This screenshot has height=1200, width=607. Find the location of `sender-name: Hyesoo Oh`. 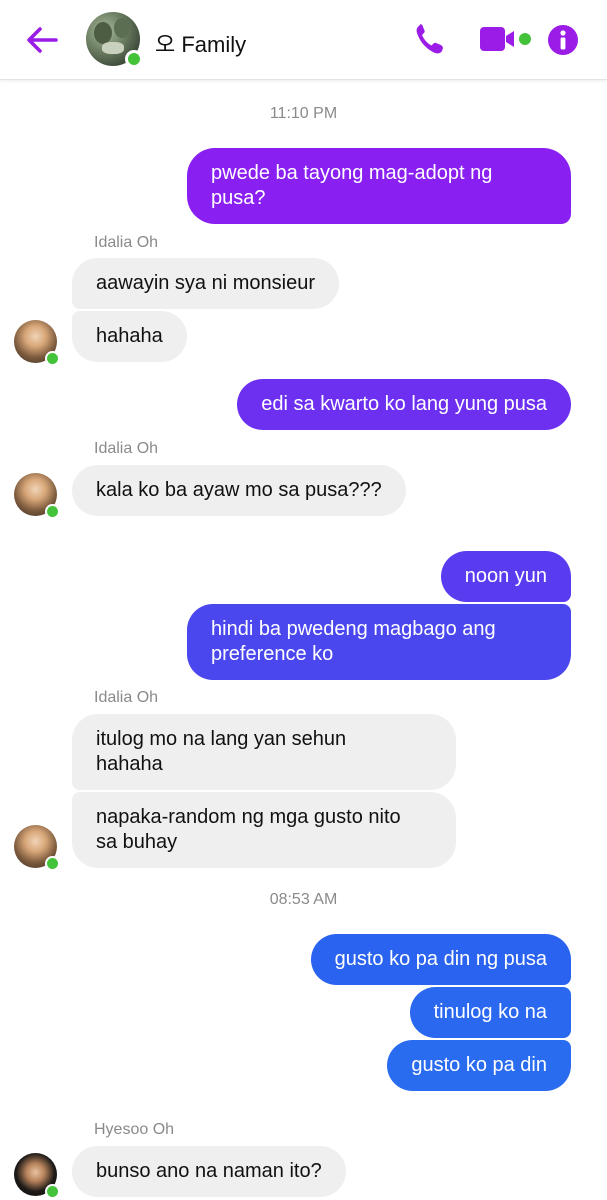

sender-name: Hyesoo Oh is located at coordinates (134, 1129).